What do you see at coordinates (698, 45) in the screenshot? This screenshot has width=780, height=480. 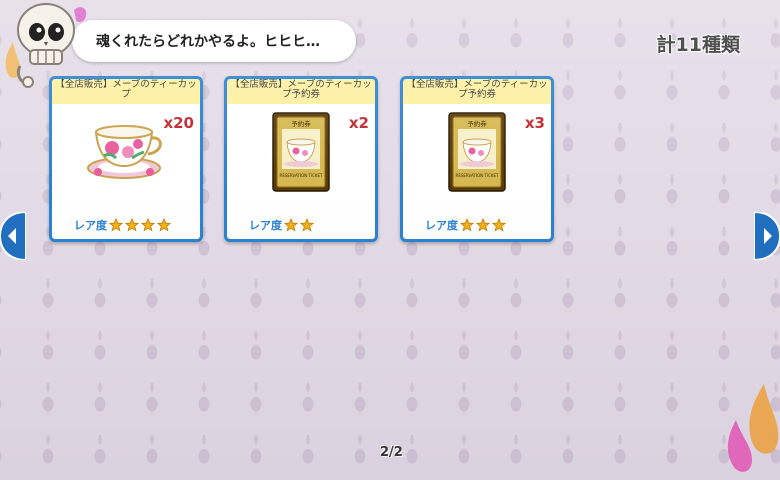 I see `total-count-label: 計11種類` at bounding box center [698, 45].